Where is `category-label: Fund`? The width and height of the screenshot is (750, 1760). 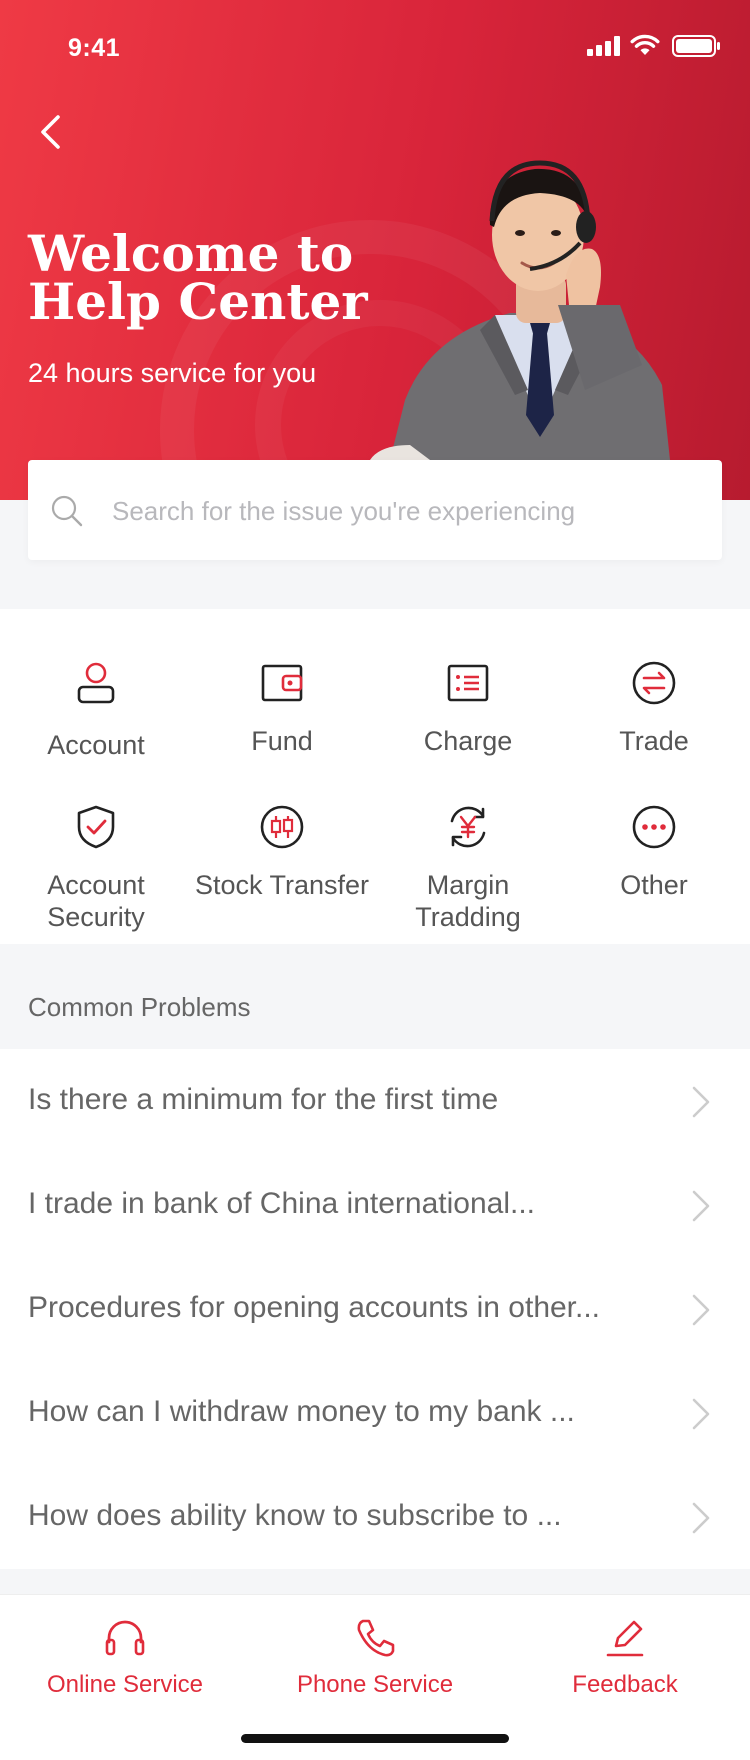 category-label: Fund is located at coordinates (282, 741).